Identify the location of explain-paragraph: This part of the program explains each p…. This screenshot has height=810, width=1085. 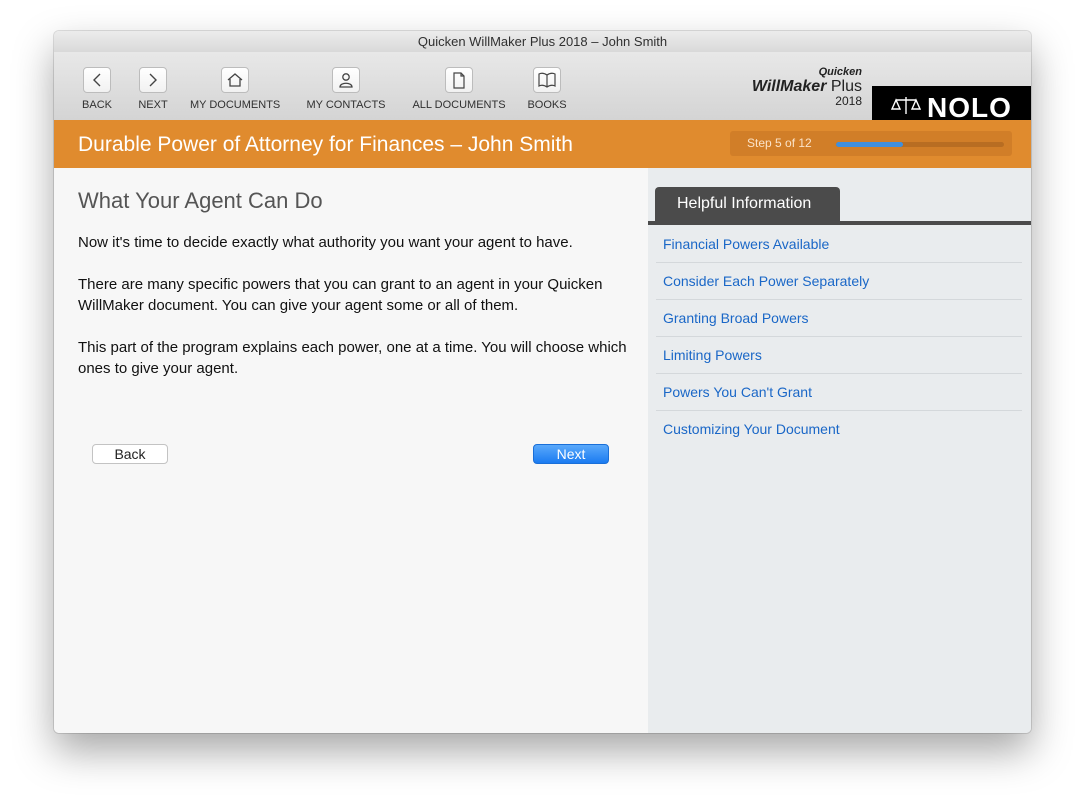
(352, 358).